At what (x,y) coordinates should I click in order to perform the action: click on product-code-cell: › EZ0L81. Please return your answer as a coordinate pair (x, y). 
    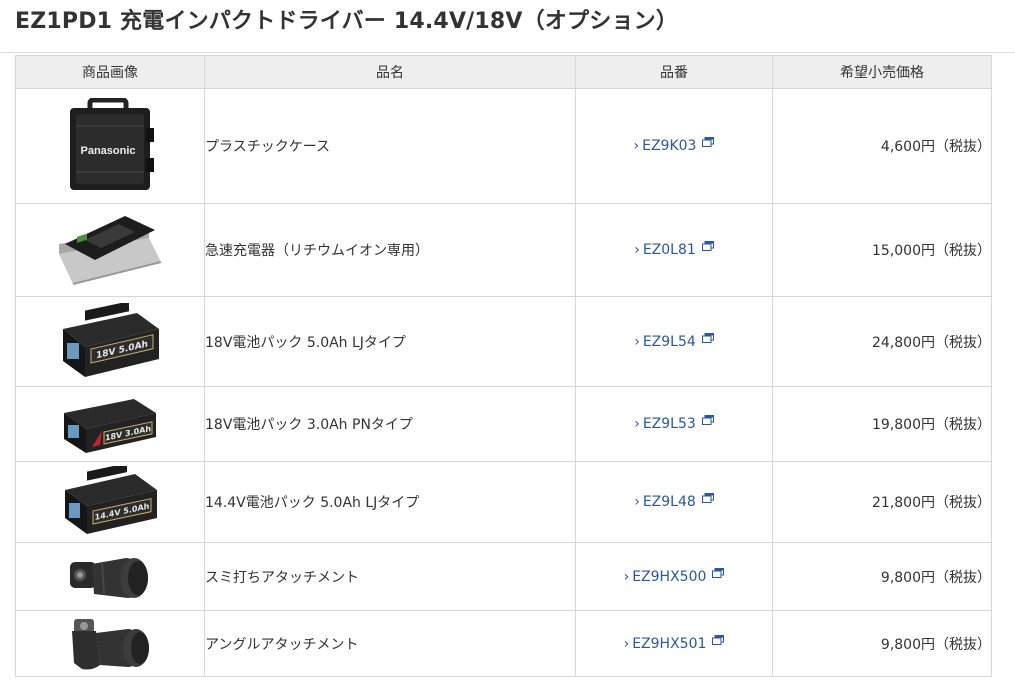
    Looking at the image, I should click on (674, 250).